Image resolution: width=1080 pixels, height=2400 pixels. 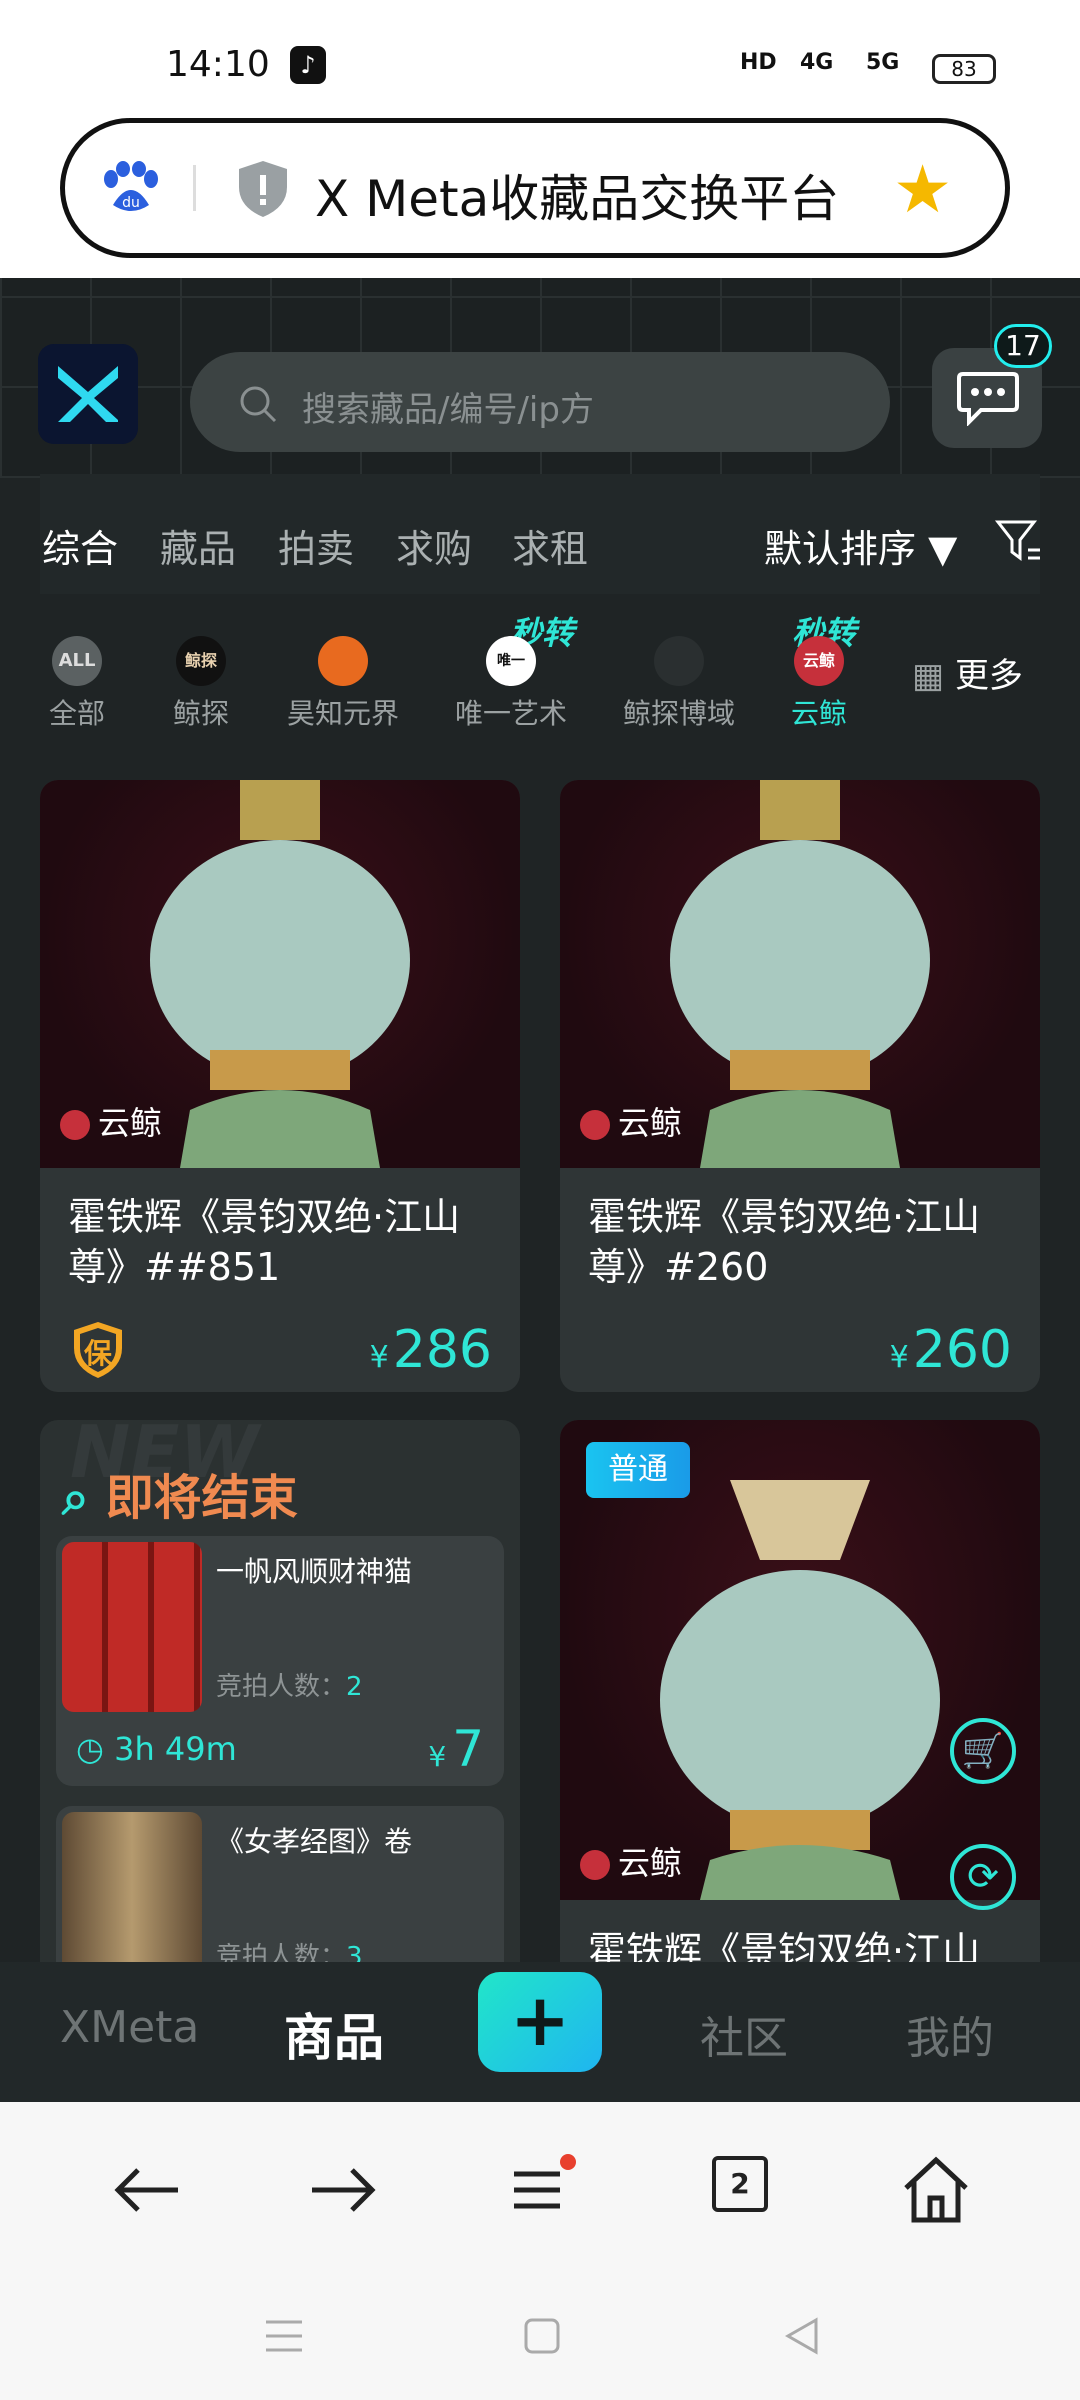 I want to click on product-title: 霍铁辉《景钧双绝·江山尊》##851, so click(x=264, y=1242).